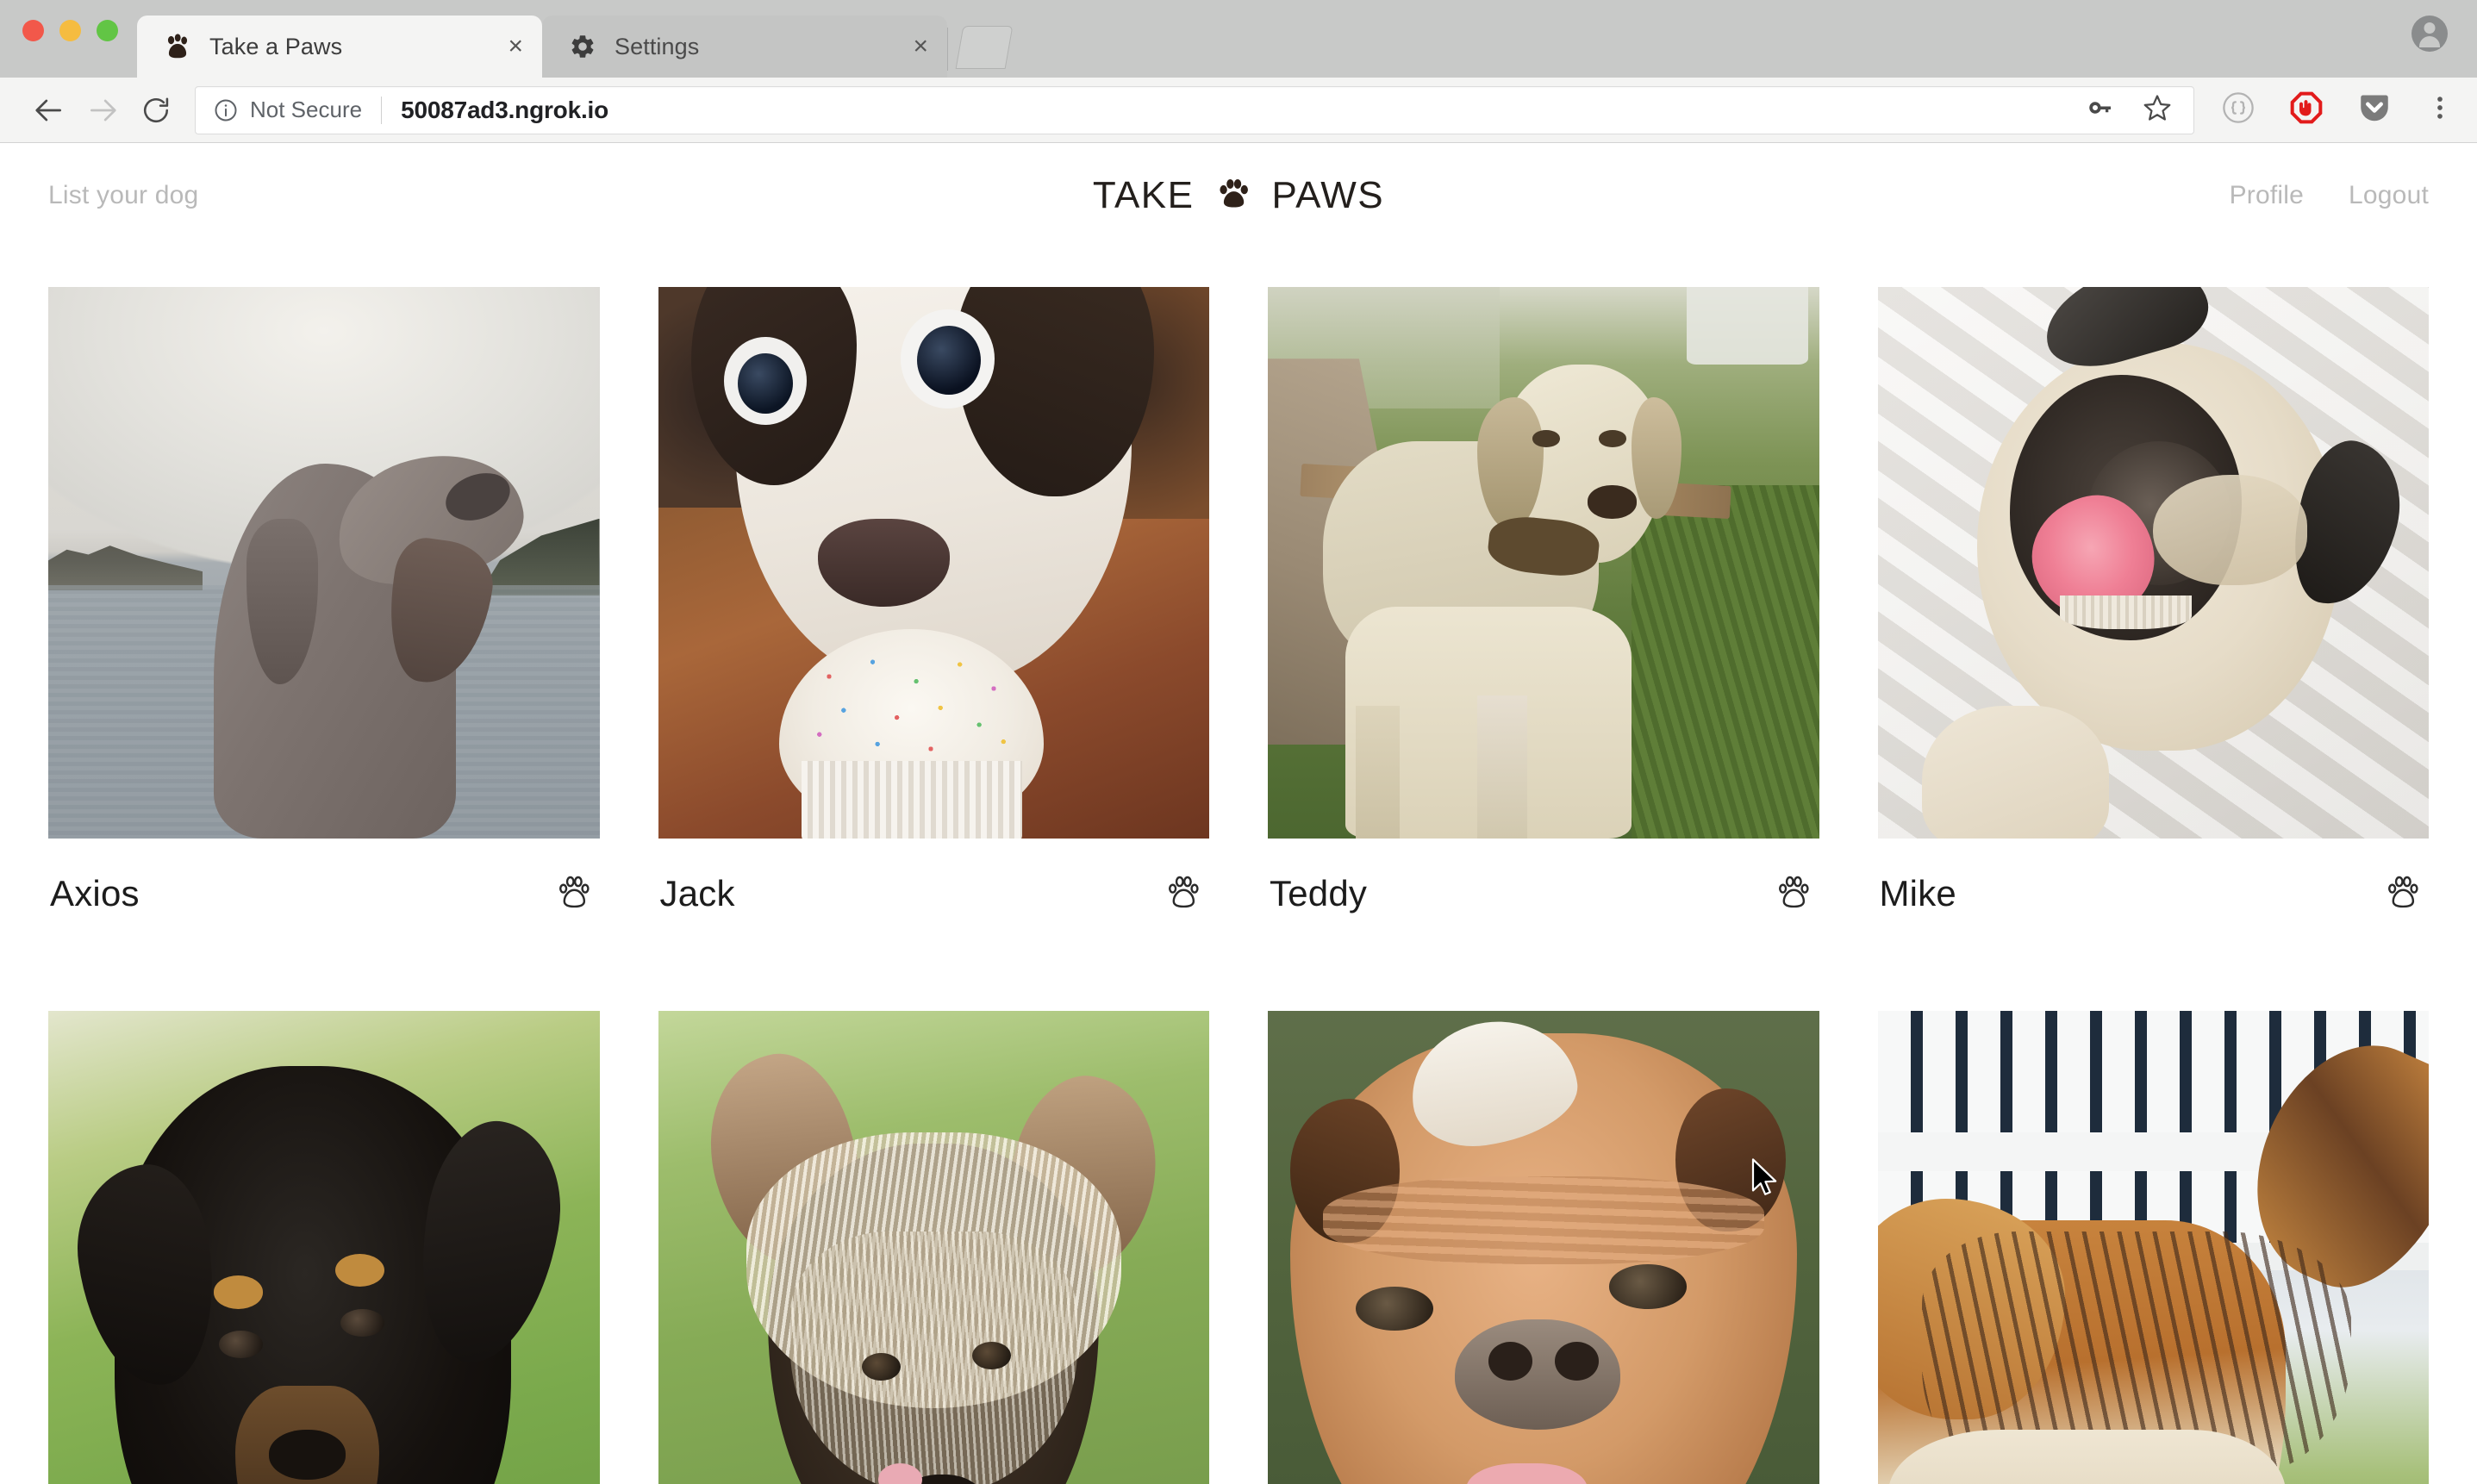 Image resolution: width=2477 pixels, height=1484 pixels. I want to click on new-tab-button, so click(984, 48).